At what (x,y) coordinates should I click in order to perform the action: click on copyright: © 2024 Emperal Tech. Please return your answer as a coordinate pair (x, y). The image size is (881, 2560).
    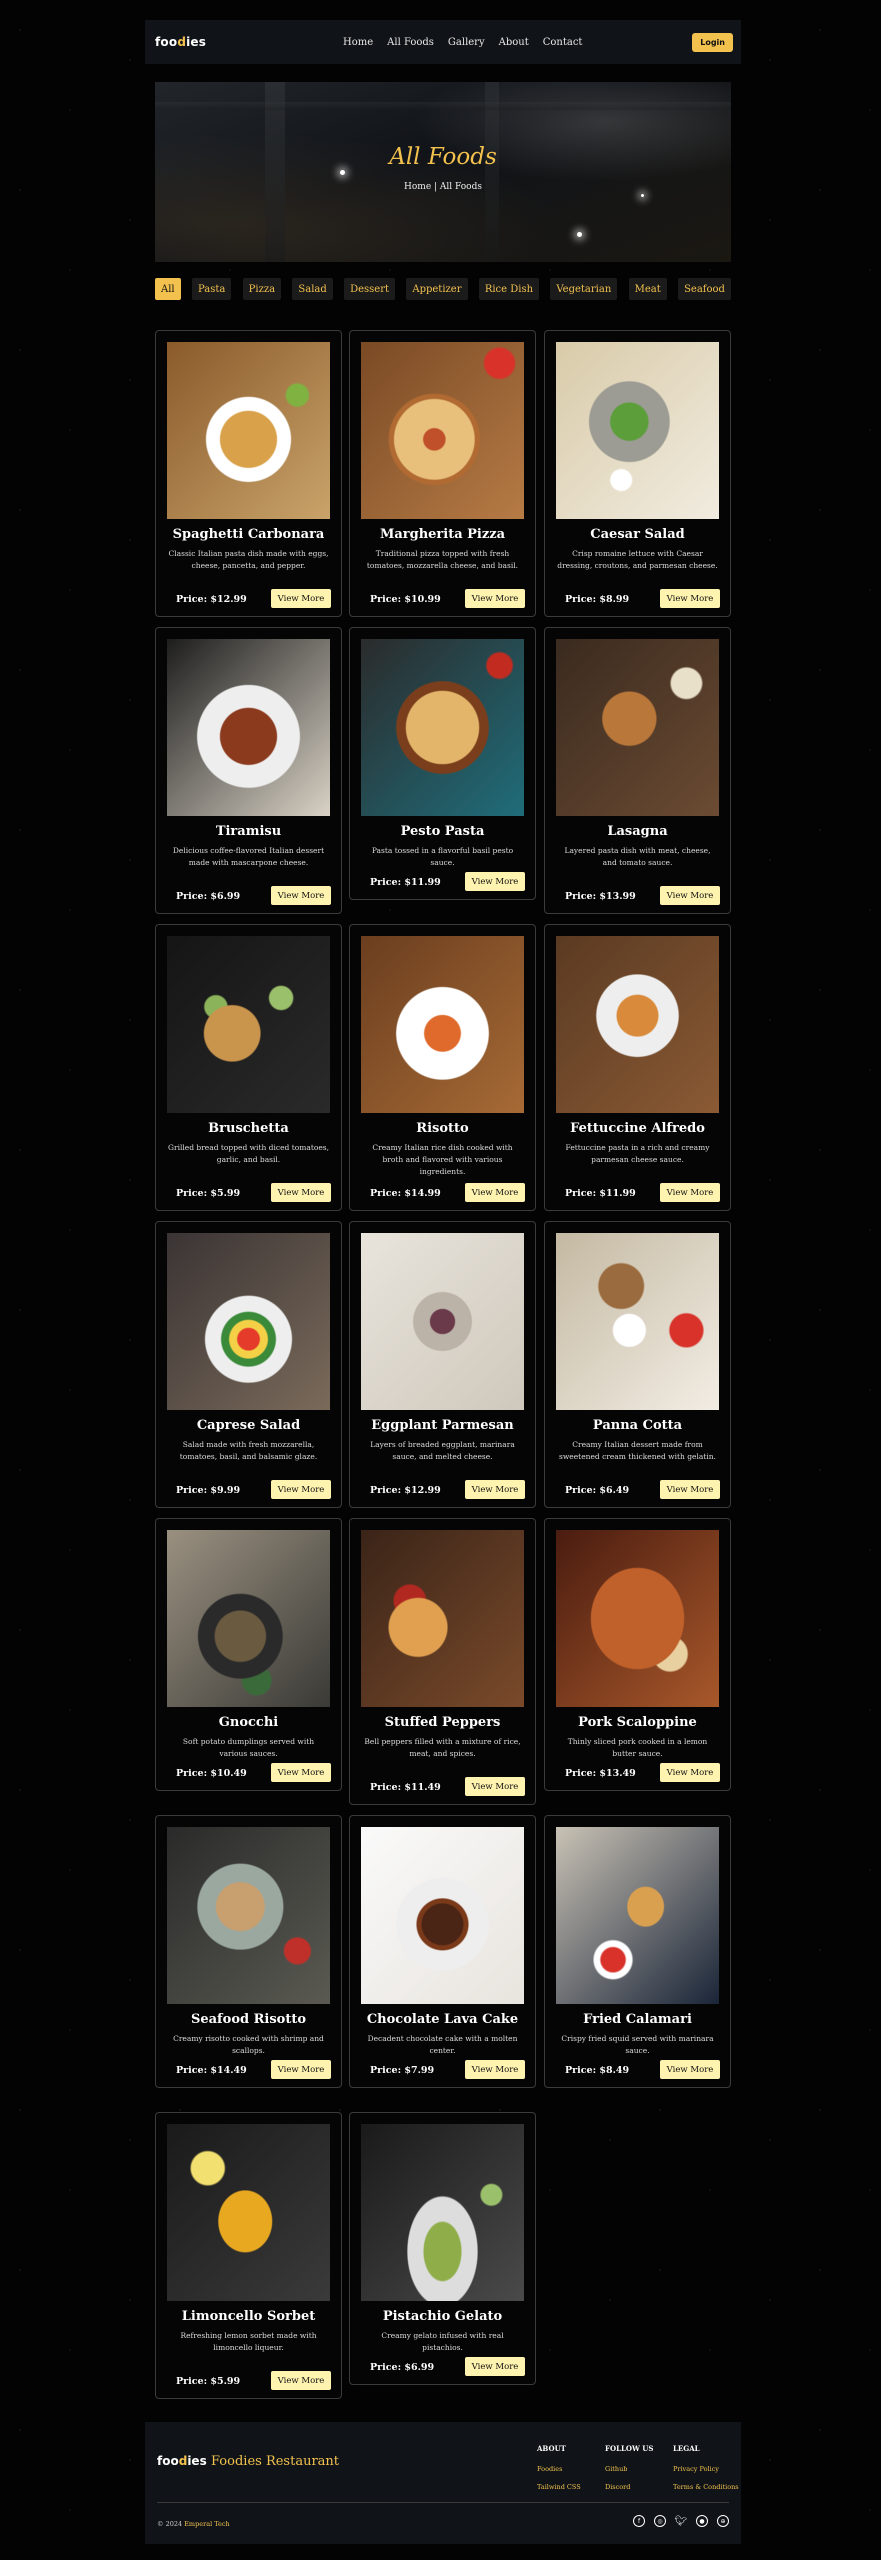
    Looking at the image, I should click on (193, 2524).